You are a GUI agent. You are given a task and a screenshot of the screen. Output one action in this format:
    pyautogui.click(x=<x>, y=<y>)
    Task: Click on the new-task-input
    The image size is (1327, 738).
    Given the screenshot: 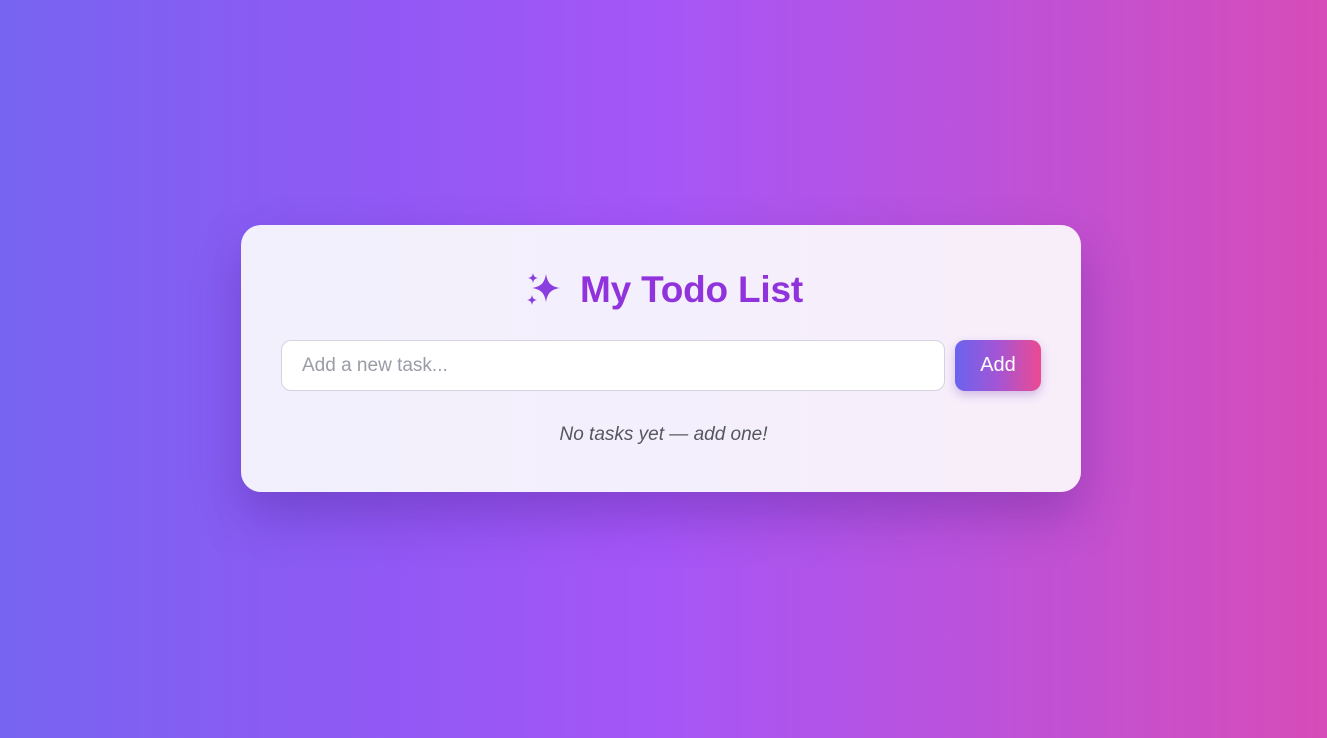 What is the action you would take?
    pyautogui.click(x=613, y=365)
    